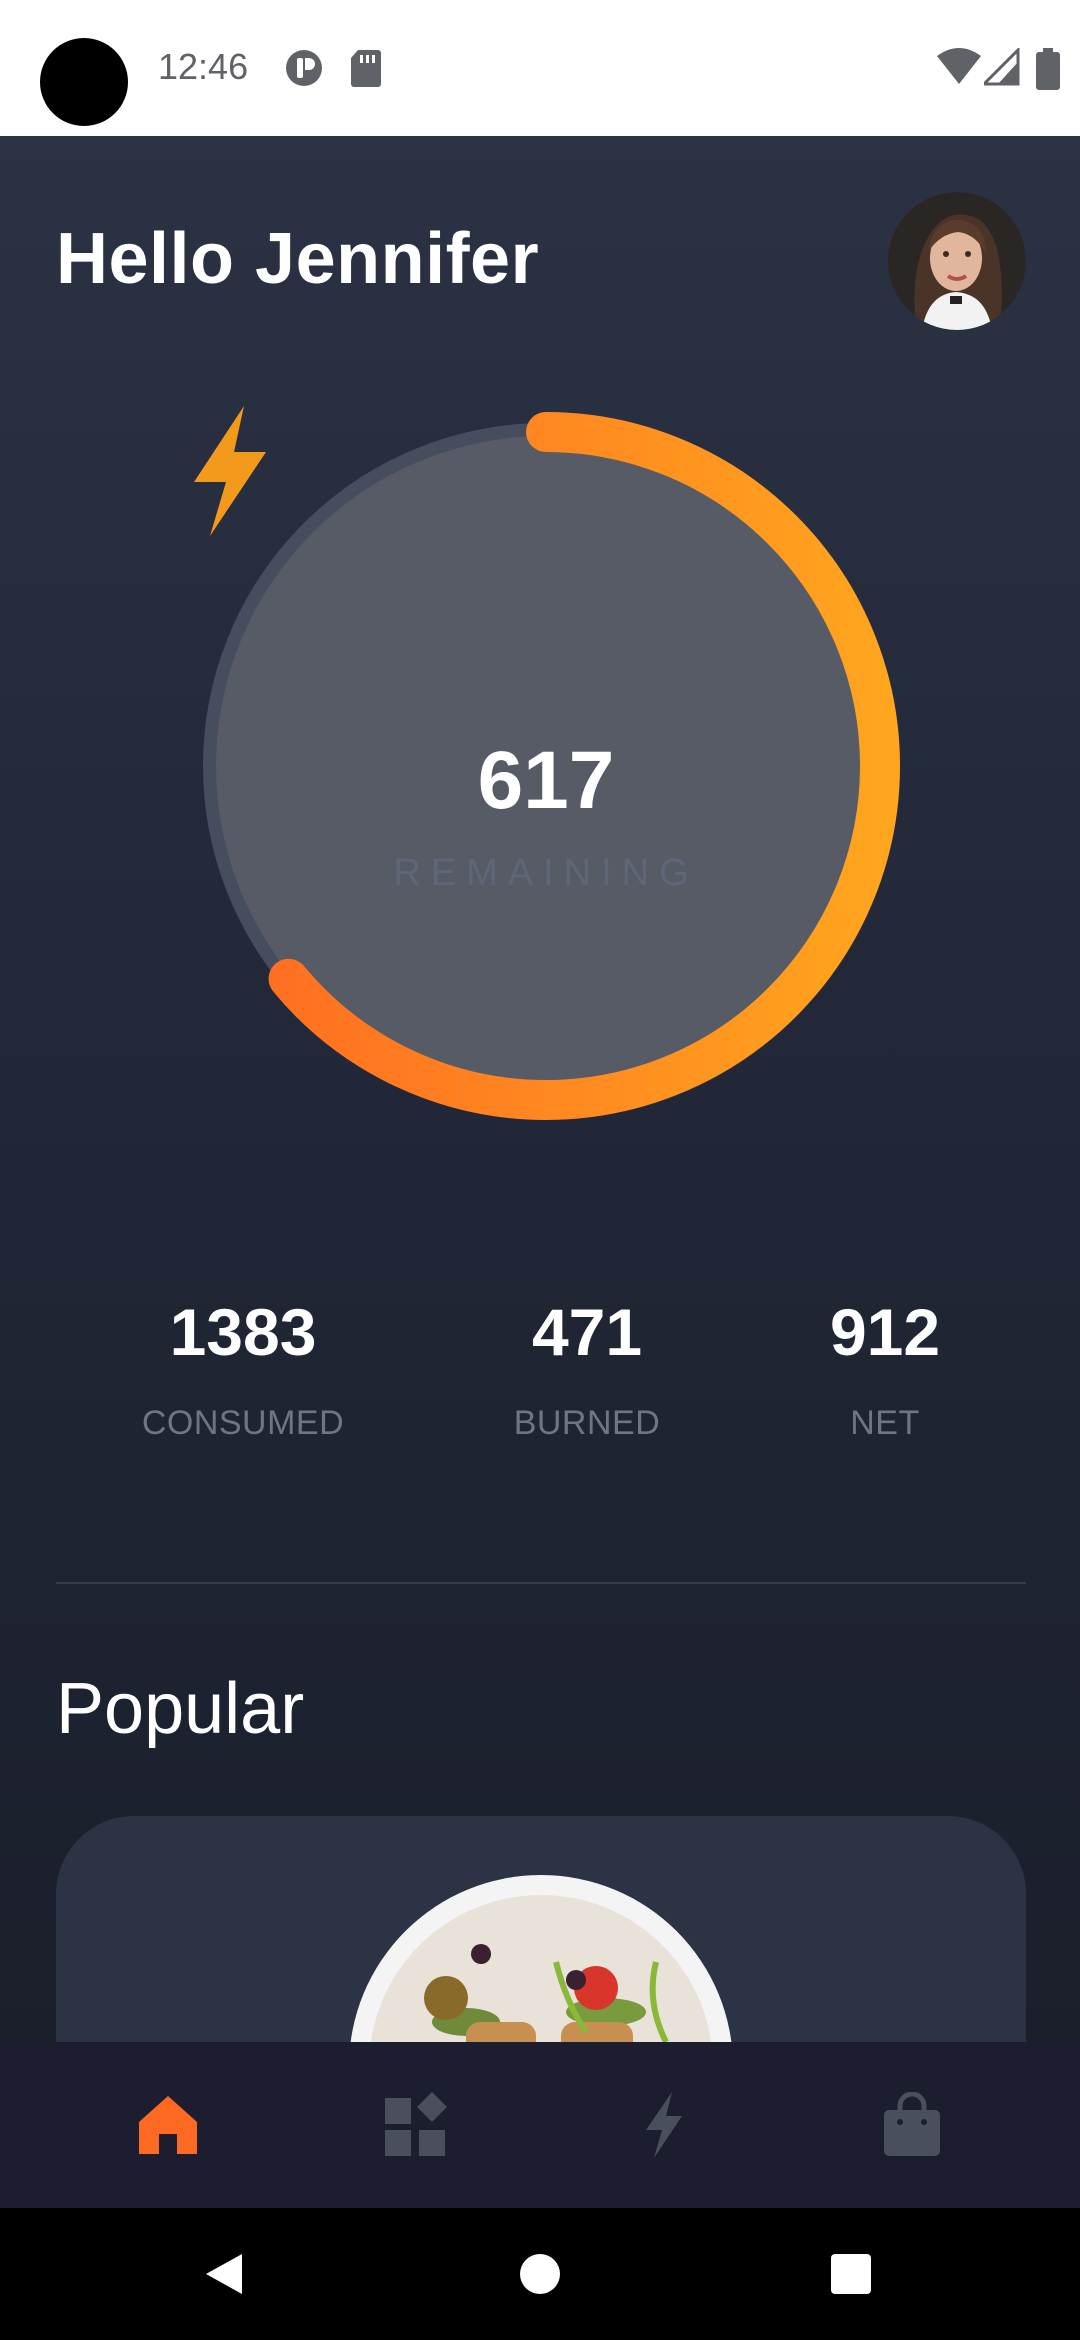 Image resolution: width=1080 pixels, height=2340 pixels. I want to click on bottom-navigation, so click(540, 2125).